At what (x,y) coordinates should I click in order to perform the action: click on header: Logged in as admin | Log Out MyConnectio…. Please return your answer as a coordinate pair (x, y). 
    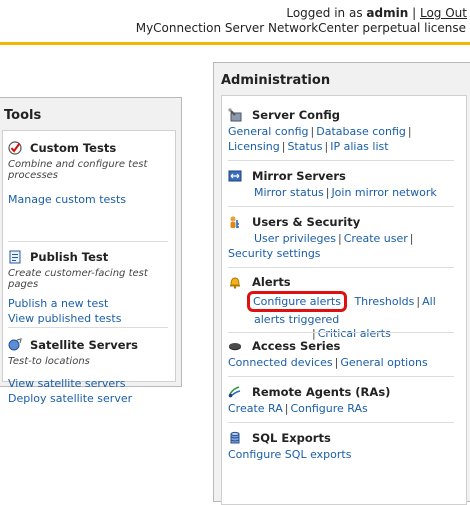
    Looking at the image, I should click on (235, 23).